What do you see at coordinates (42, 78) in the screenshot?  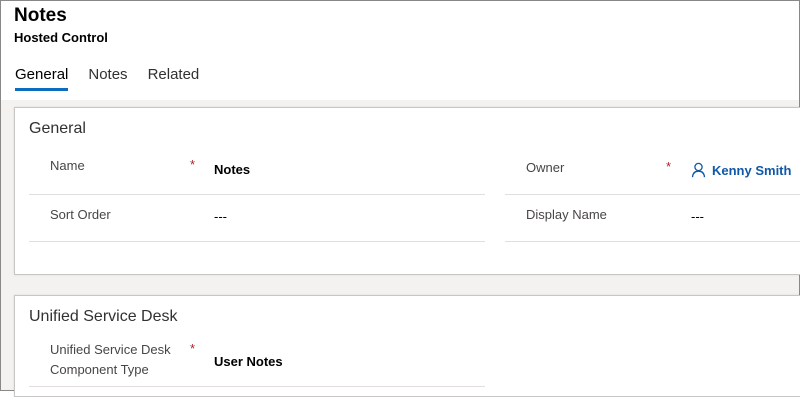 I see `tab-general: General` at bounding box center [42, 78].